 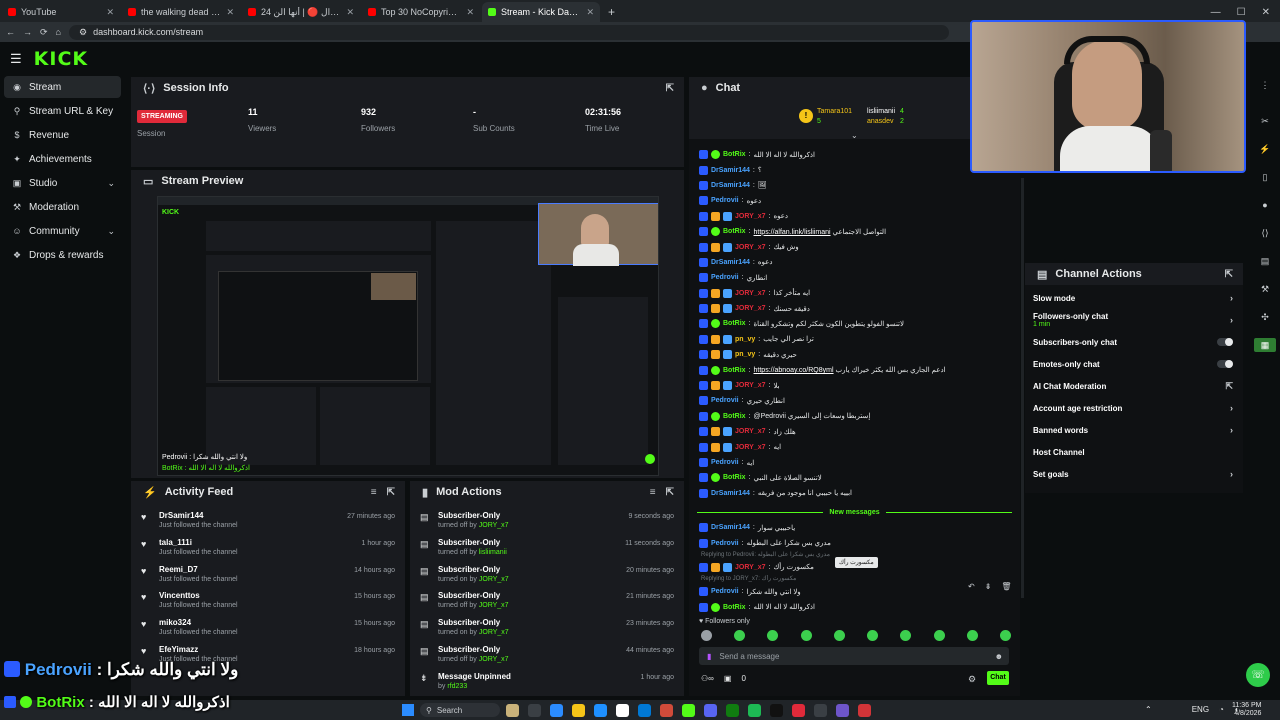 What do you see at coordinates (854, 446) in the screenshot?
I see `chat-message: JORY_x7: ايه` at bounding box center [854, 446].